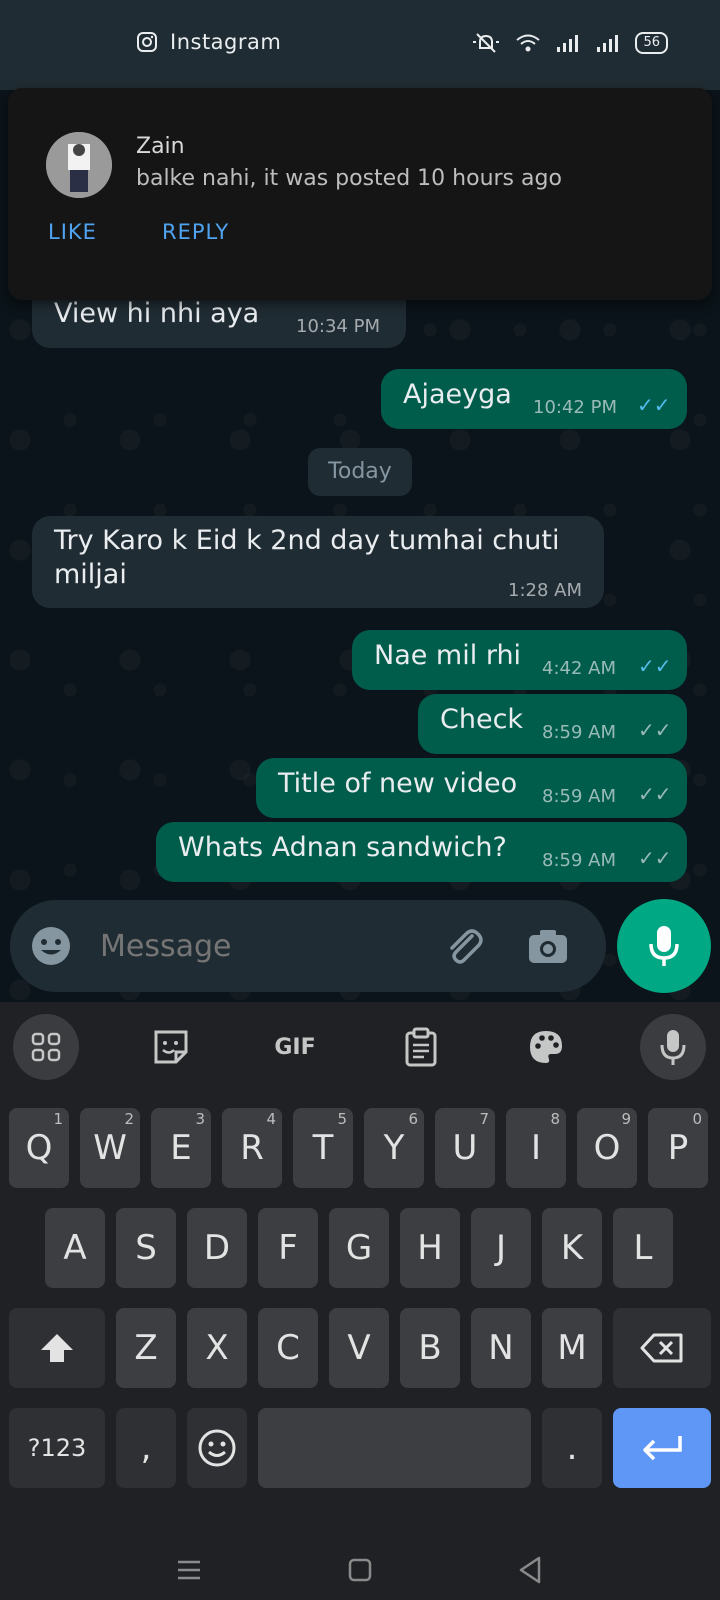  I want to click on grid-icon, so click(46, 1047).